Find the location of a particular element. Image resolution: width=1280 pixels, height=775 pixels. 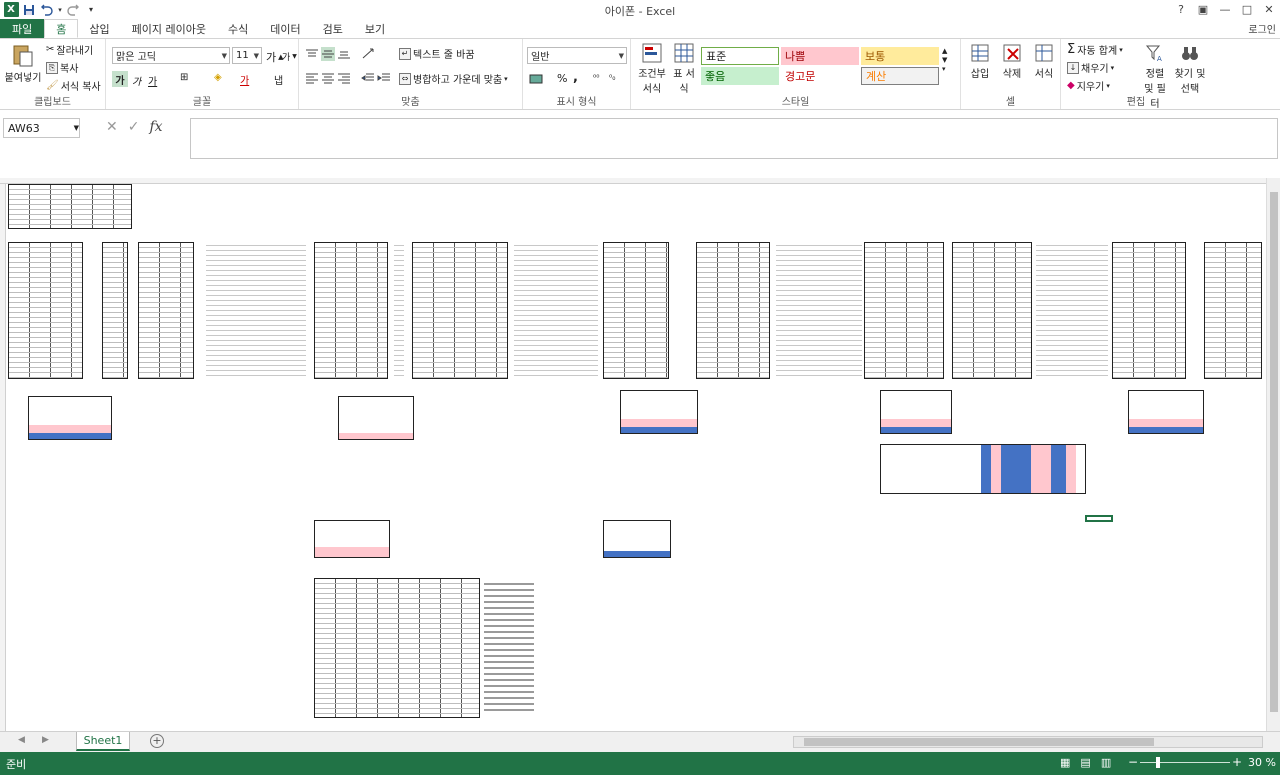

align-center-icon is located at coordinates (328, 78).